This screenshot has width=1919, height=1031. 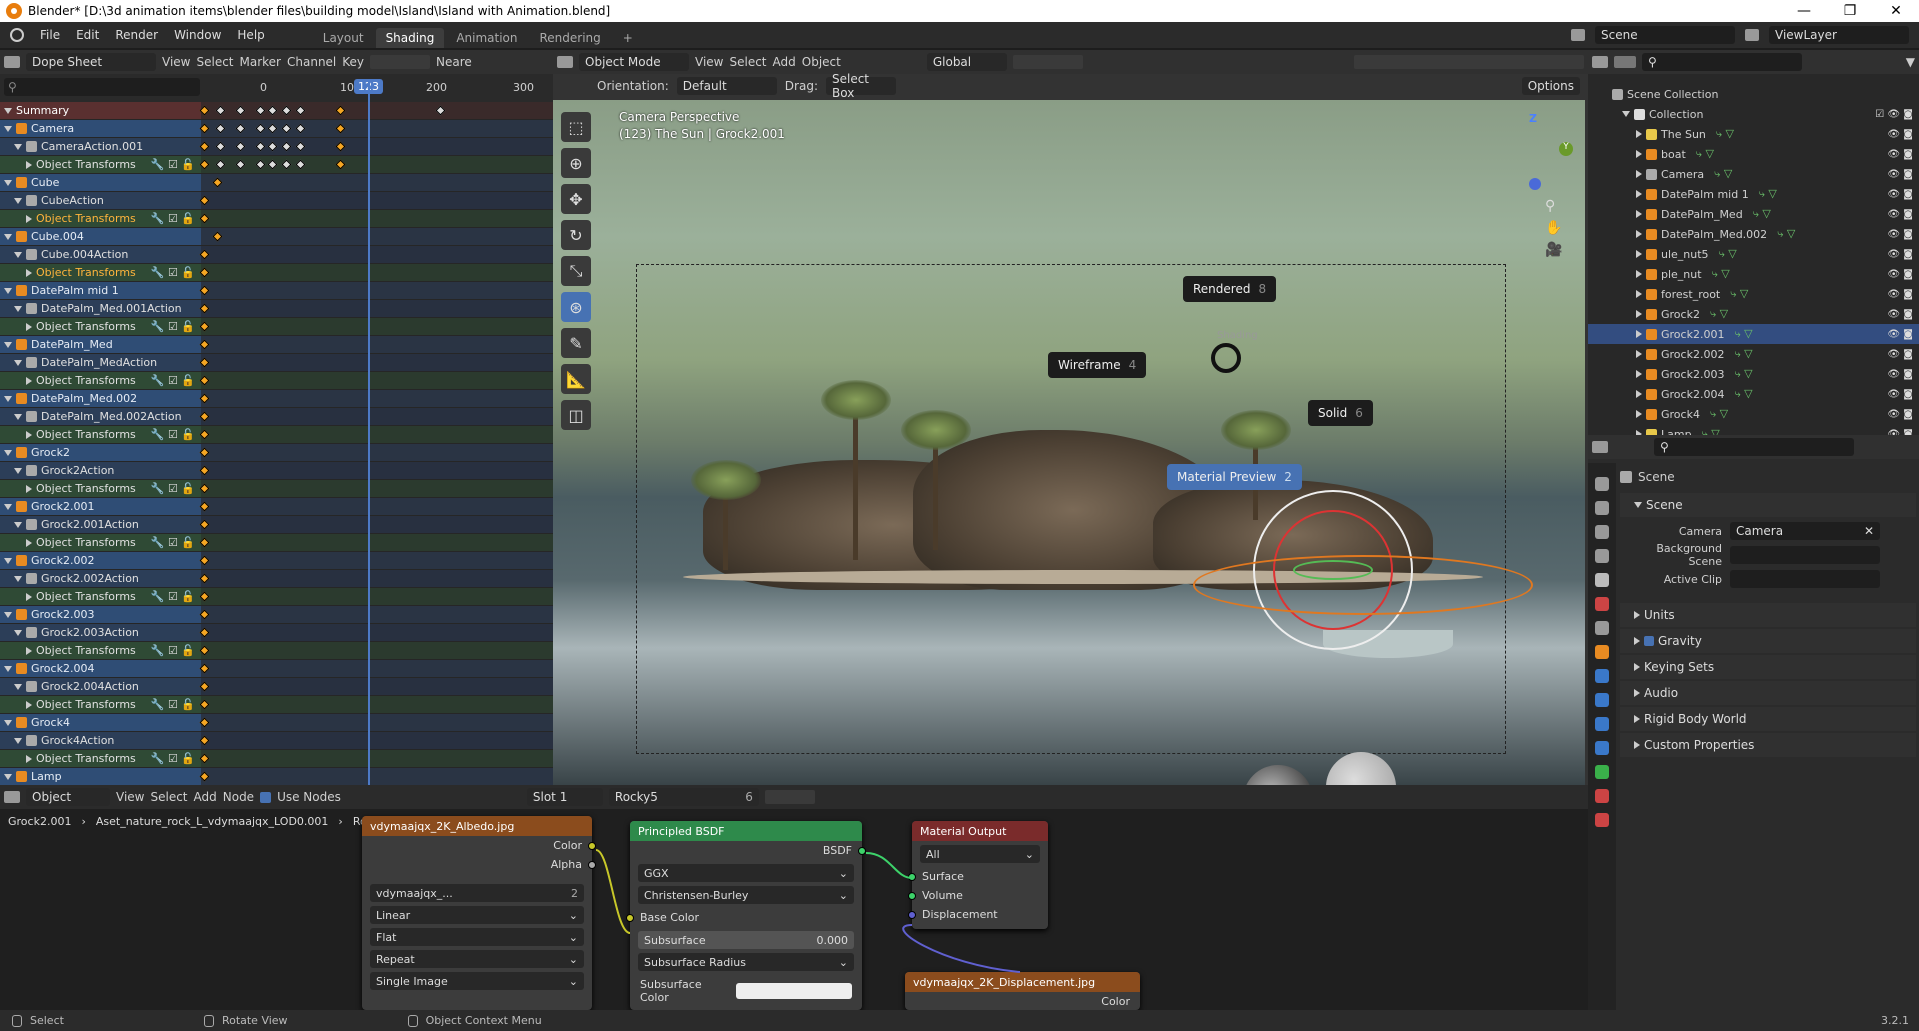 I want to click on filter-icons, so click(x=400, y=62).